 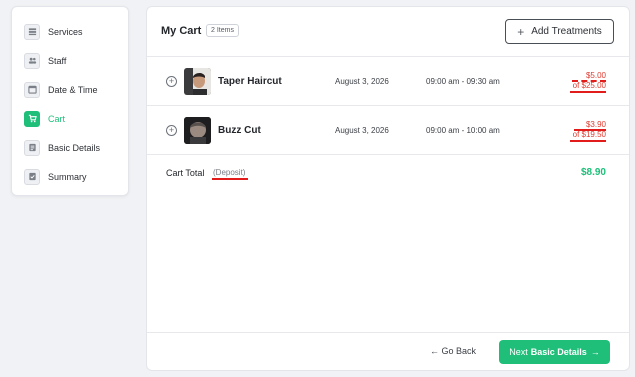 What do you see at coordinates (459, 351) in the screenshot?
I see `go-back-label: Go Back` at bounding box center [459, 351].